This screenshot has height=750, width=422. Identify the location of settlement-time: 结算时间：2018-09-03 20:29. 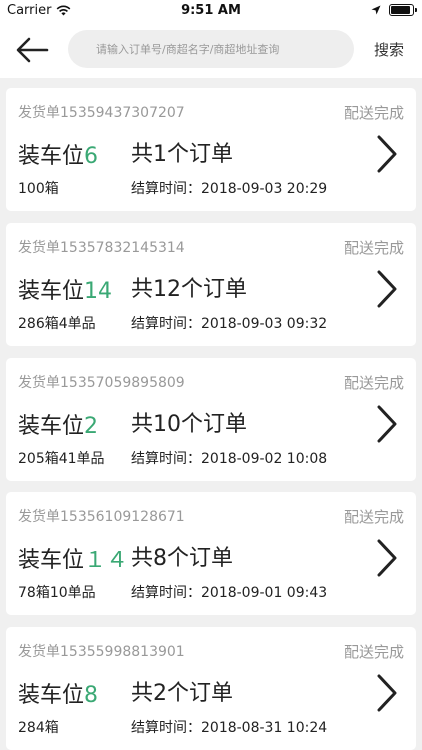
(229, 188).